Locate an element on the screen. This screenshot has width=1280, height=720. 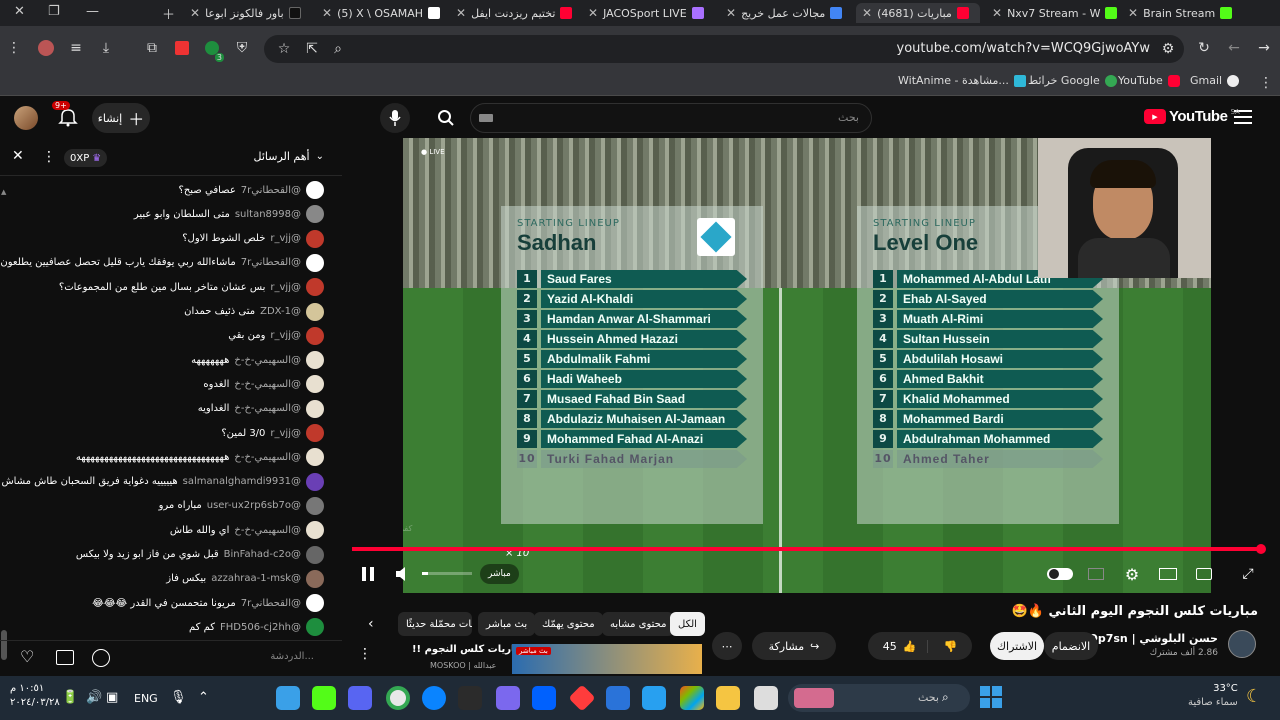
tray-expand-icon: ⌃ is located at coordinates (203, 697).